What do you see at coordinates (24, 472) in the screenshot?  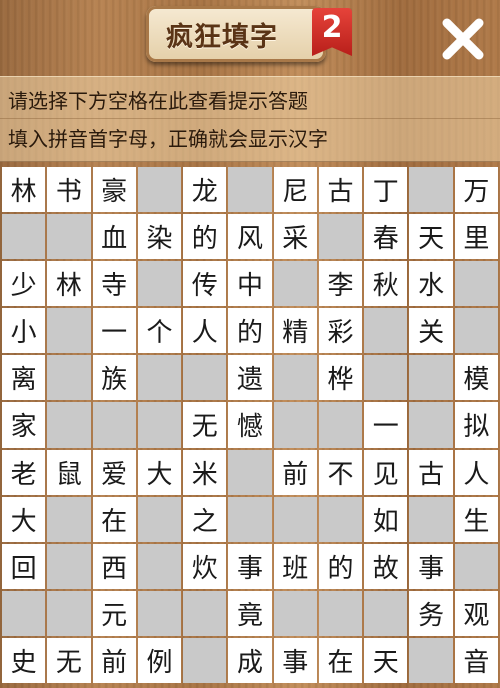 I see `grid-cell: 老` at bounding box center [24, 472].